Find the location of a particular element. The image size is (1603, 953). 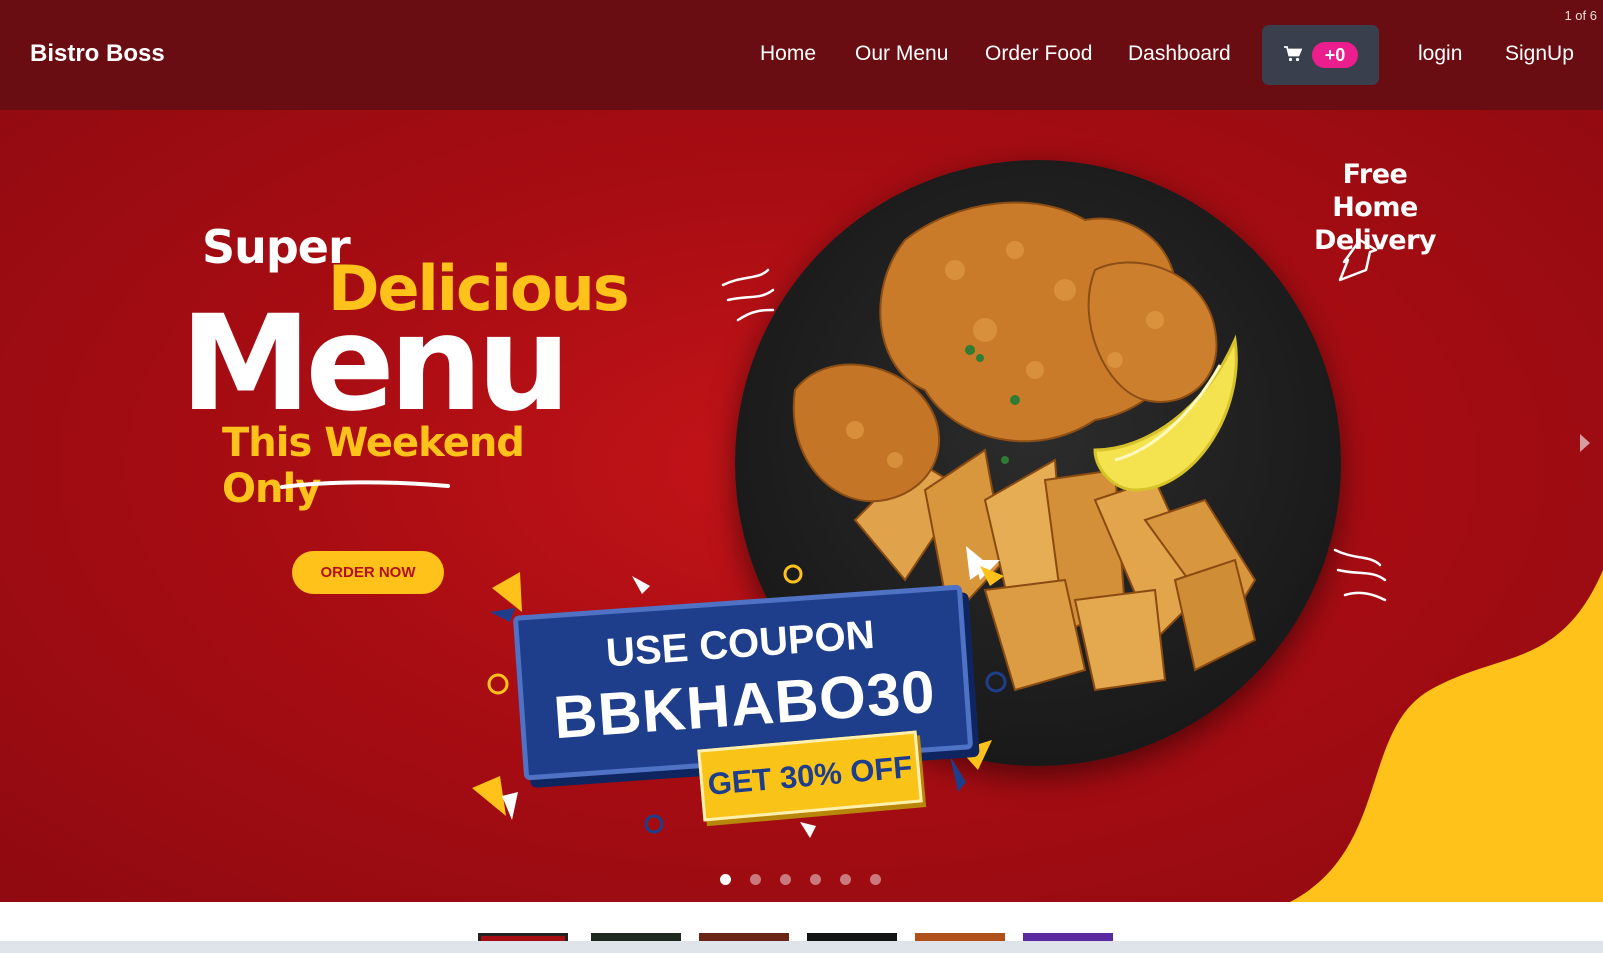

cart-button: +0 is located at coordinates (1320, 55).